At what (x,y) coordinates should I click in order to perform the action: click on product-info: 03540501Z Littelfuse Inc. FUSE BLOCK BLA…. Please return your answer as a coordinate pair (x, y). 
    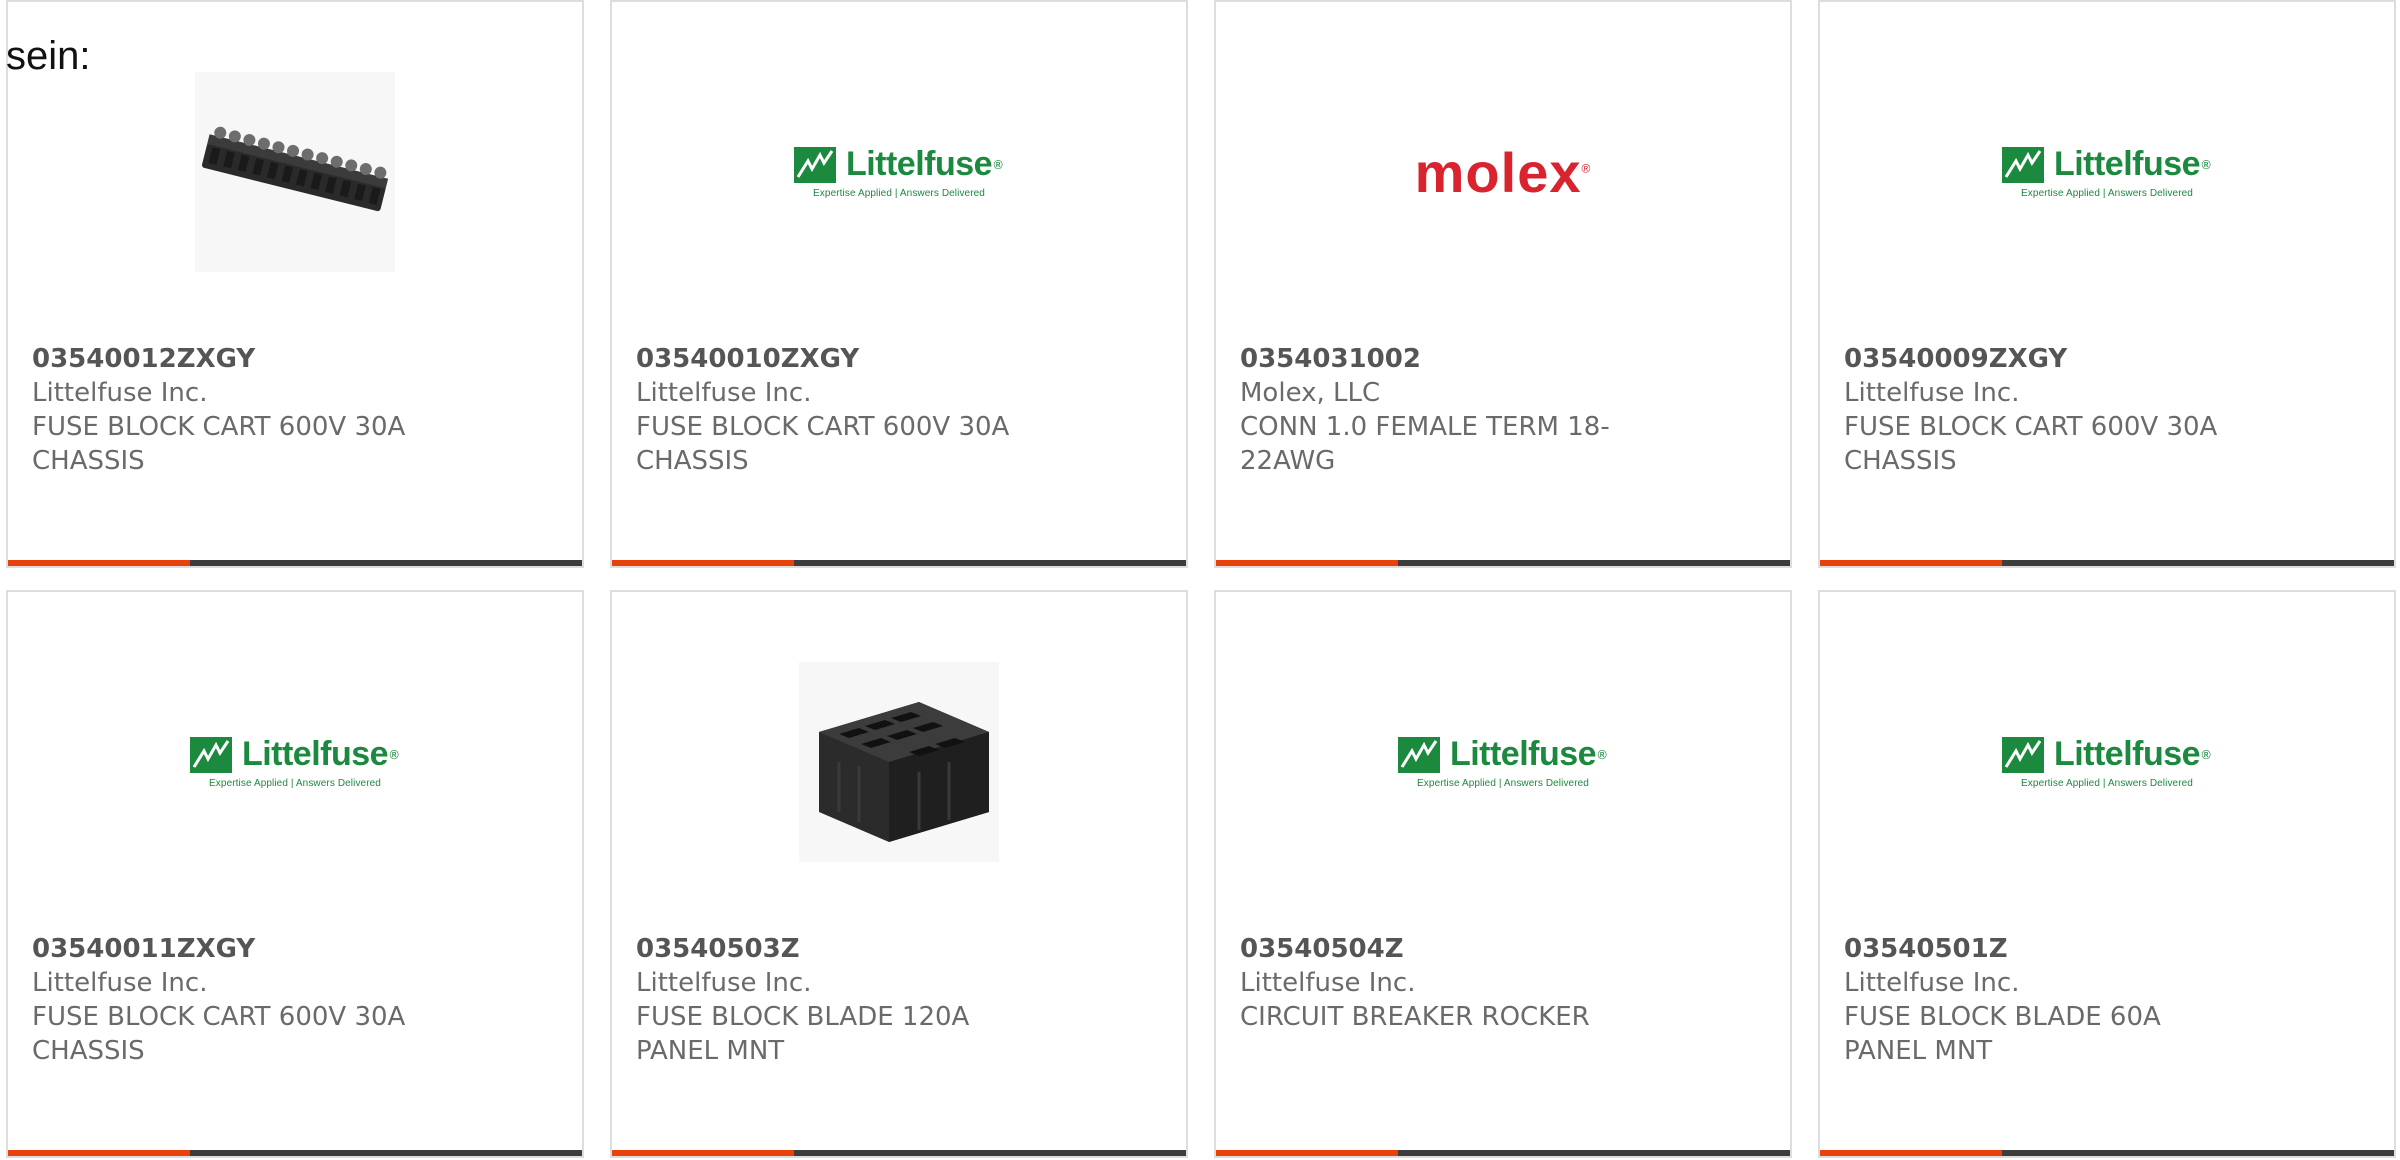
    Looking at the image, I should click on (2107, 1000).